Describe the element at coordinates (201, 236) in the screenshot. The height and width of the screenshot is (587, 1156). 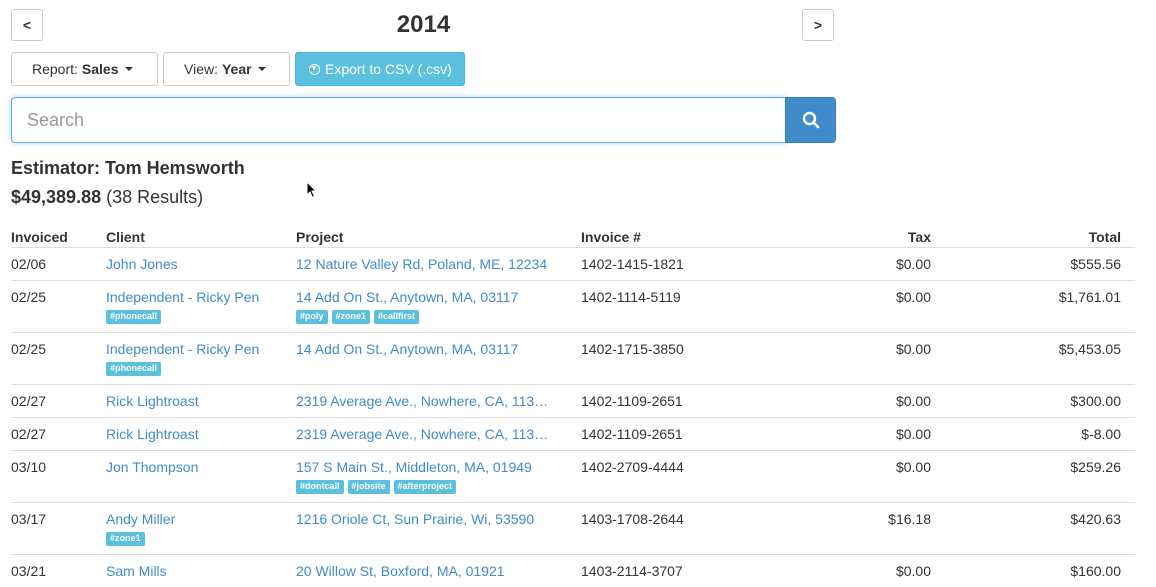
I see `col-header-client: Client` at that location.